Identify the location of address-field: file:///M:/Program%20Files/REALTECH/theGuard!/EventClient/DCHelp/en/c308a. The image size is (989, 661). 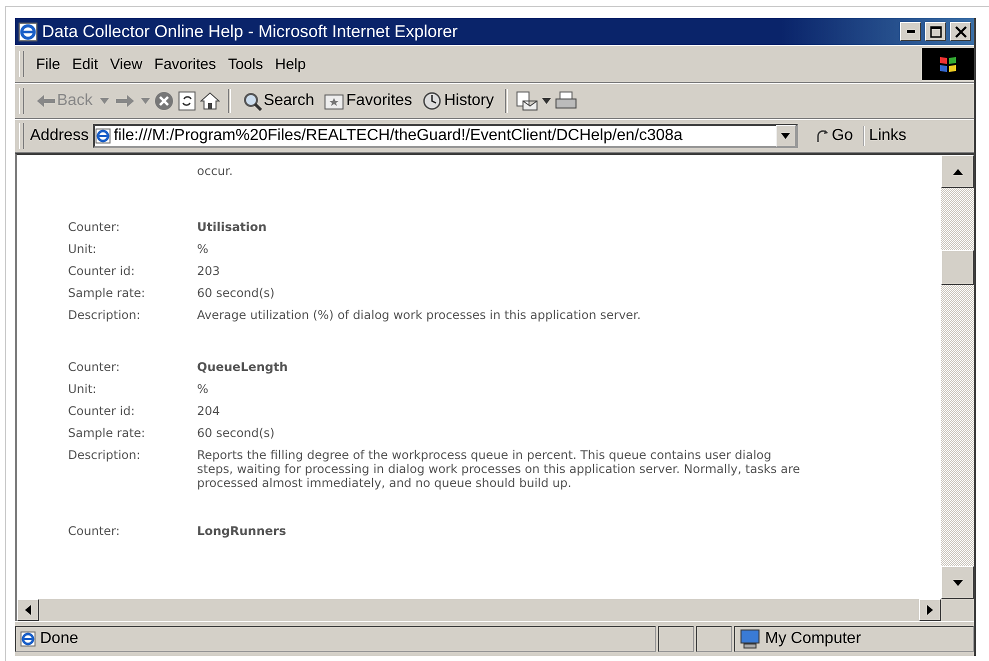
(445, 136).